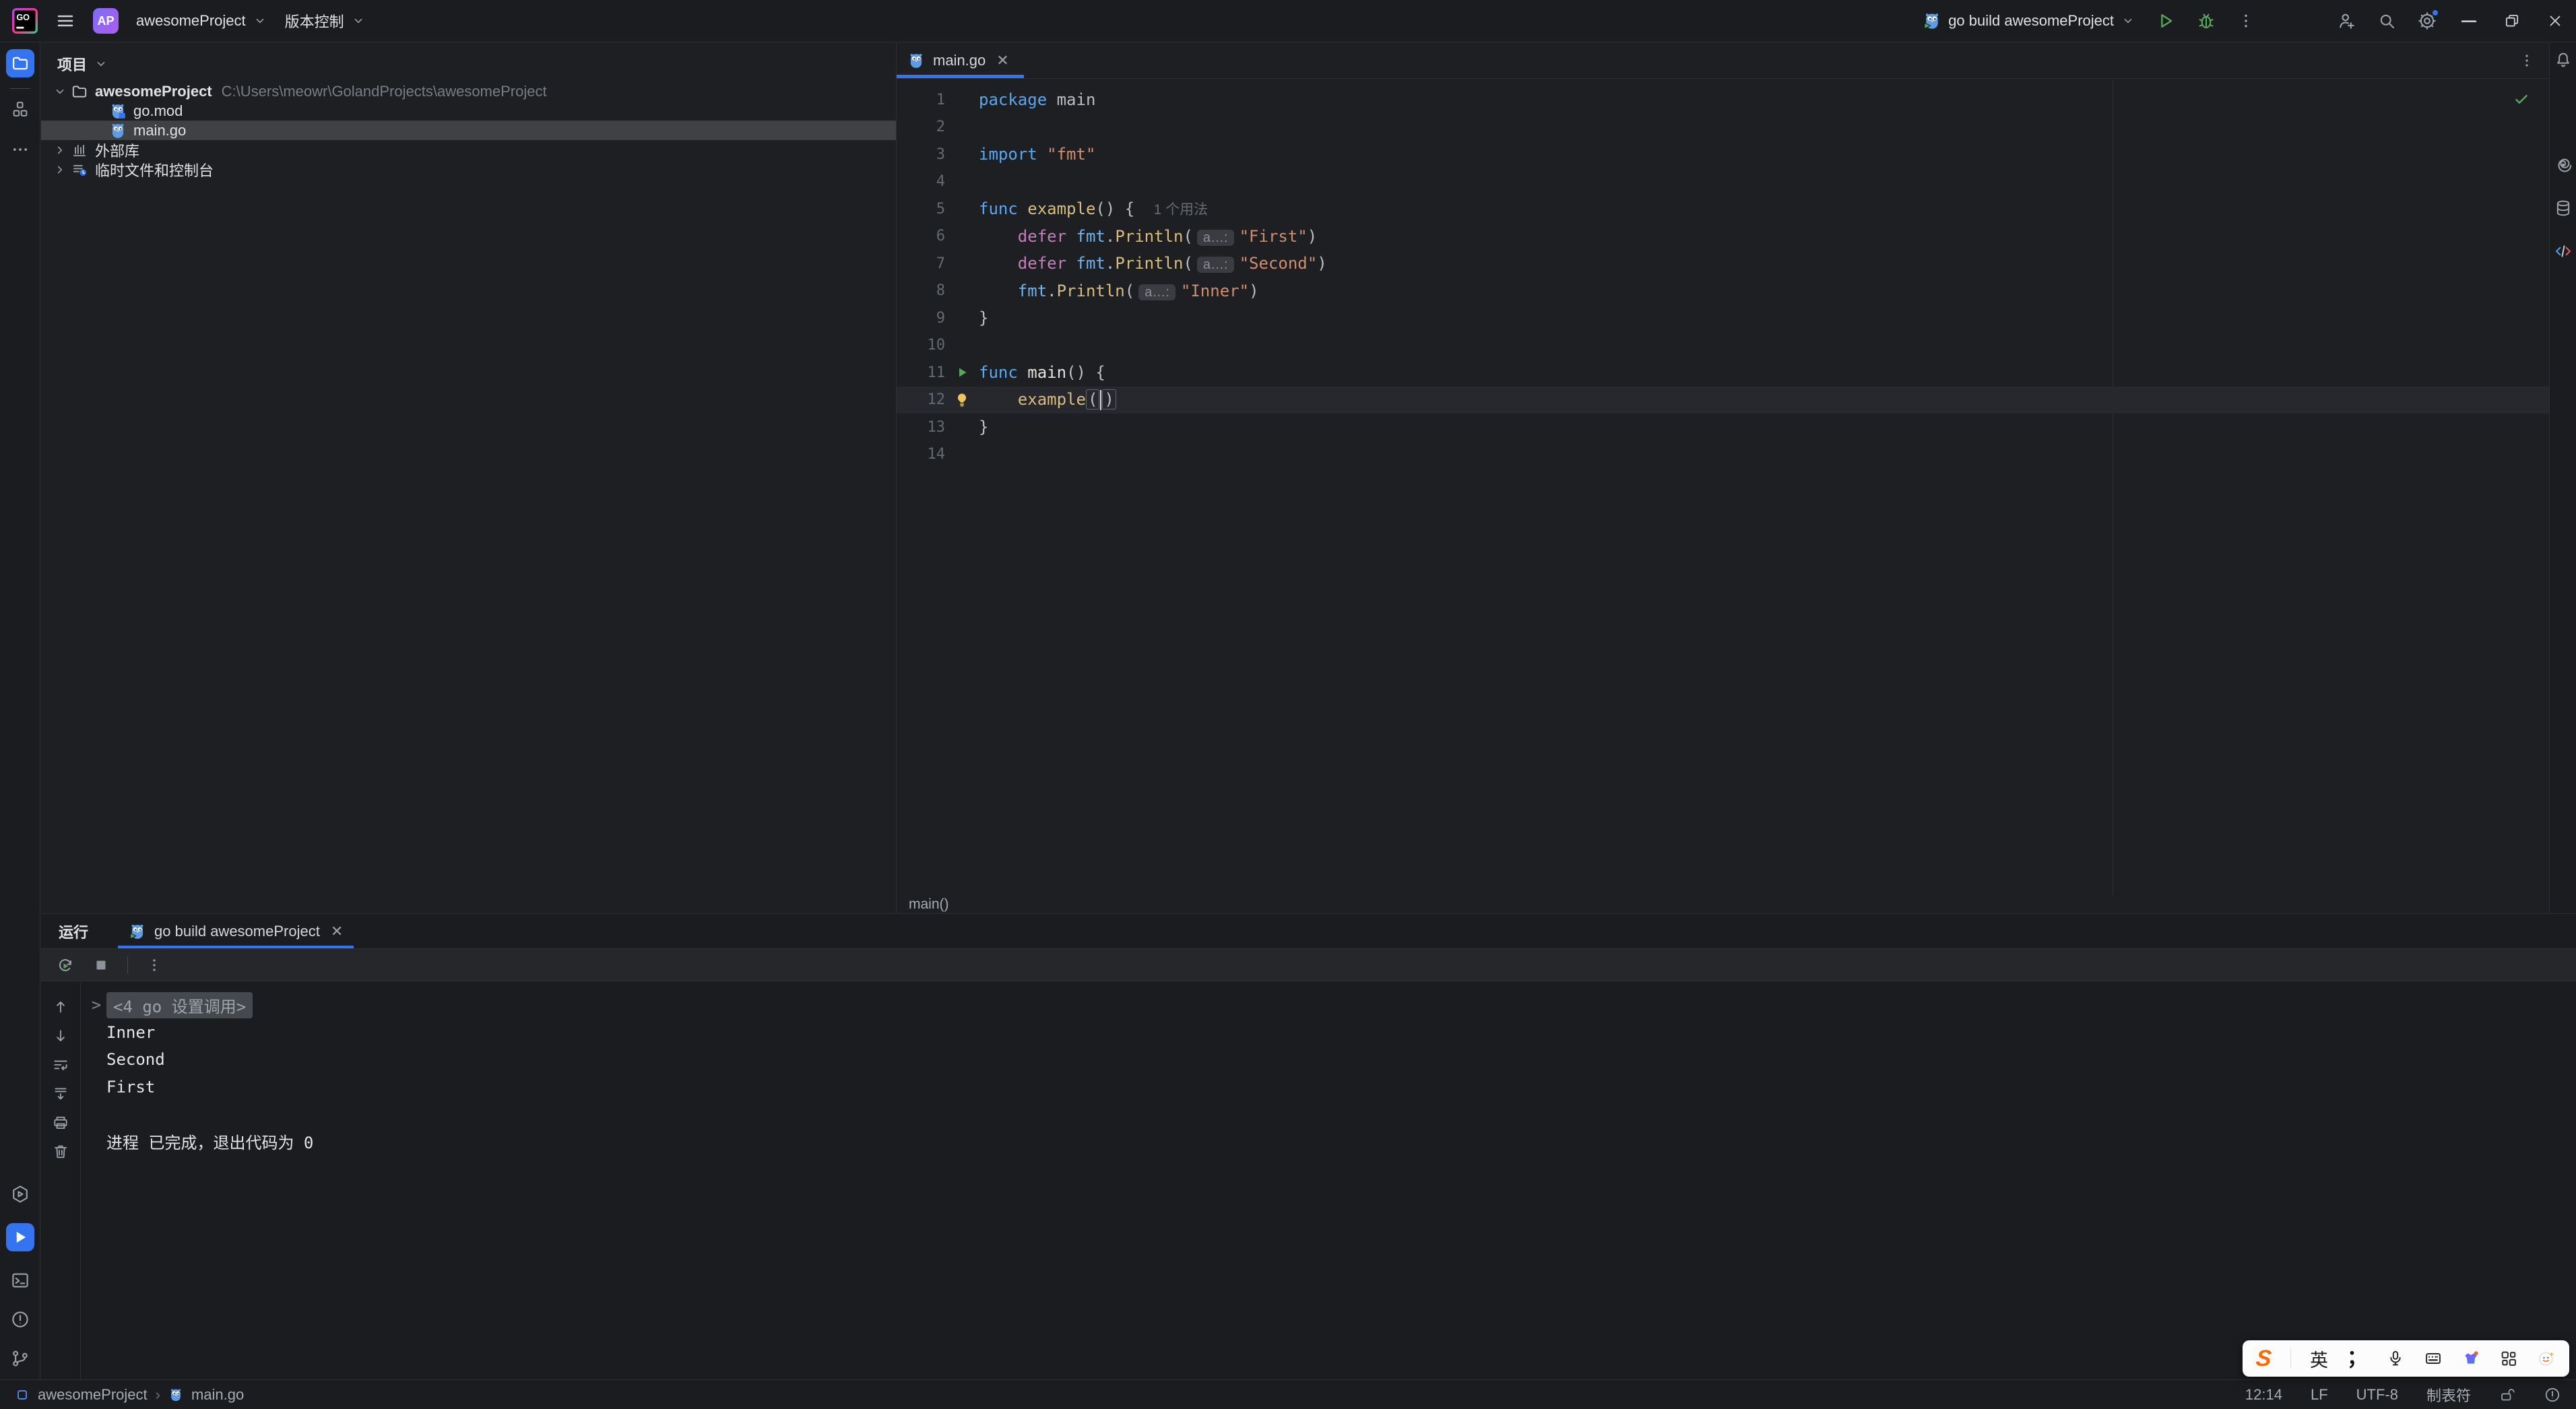 The image size is (2576, 1409). Describe the element at coordinates (60, 1123) in the screenshot. I see `printer-button` at that location.